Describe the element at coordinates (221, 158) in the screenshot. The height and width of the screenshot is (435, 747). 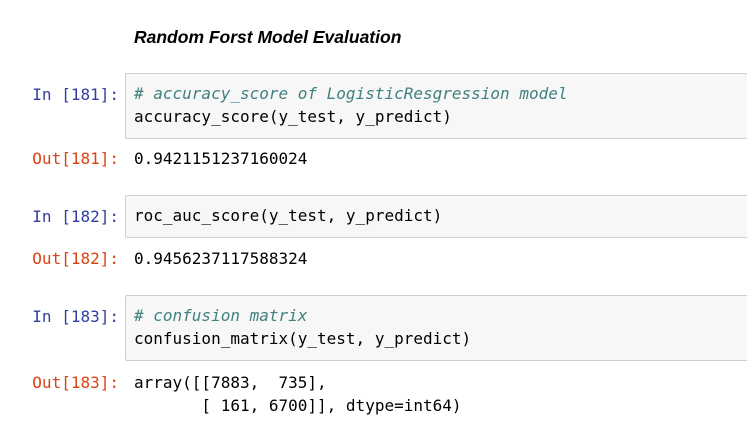
I see `output-text-181: 0.9421151237160024` at that location.